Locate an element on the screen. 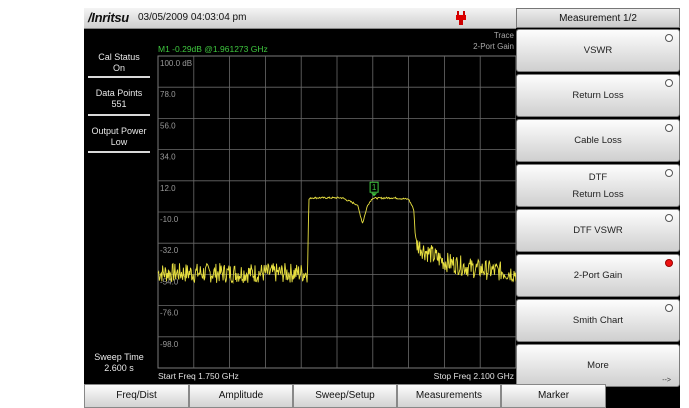 Image resolution: width=689 pixels, height=408 pixels. softkey-label: Cable Loss is located at coordinates (598, 140).